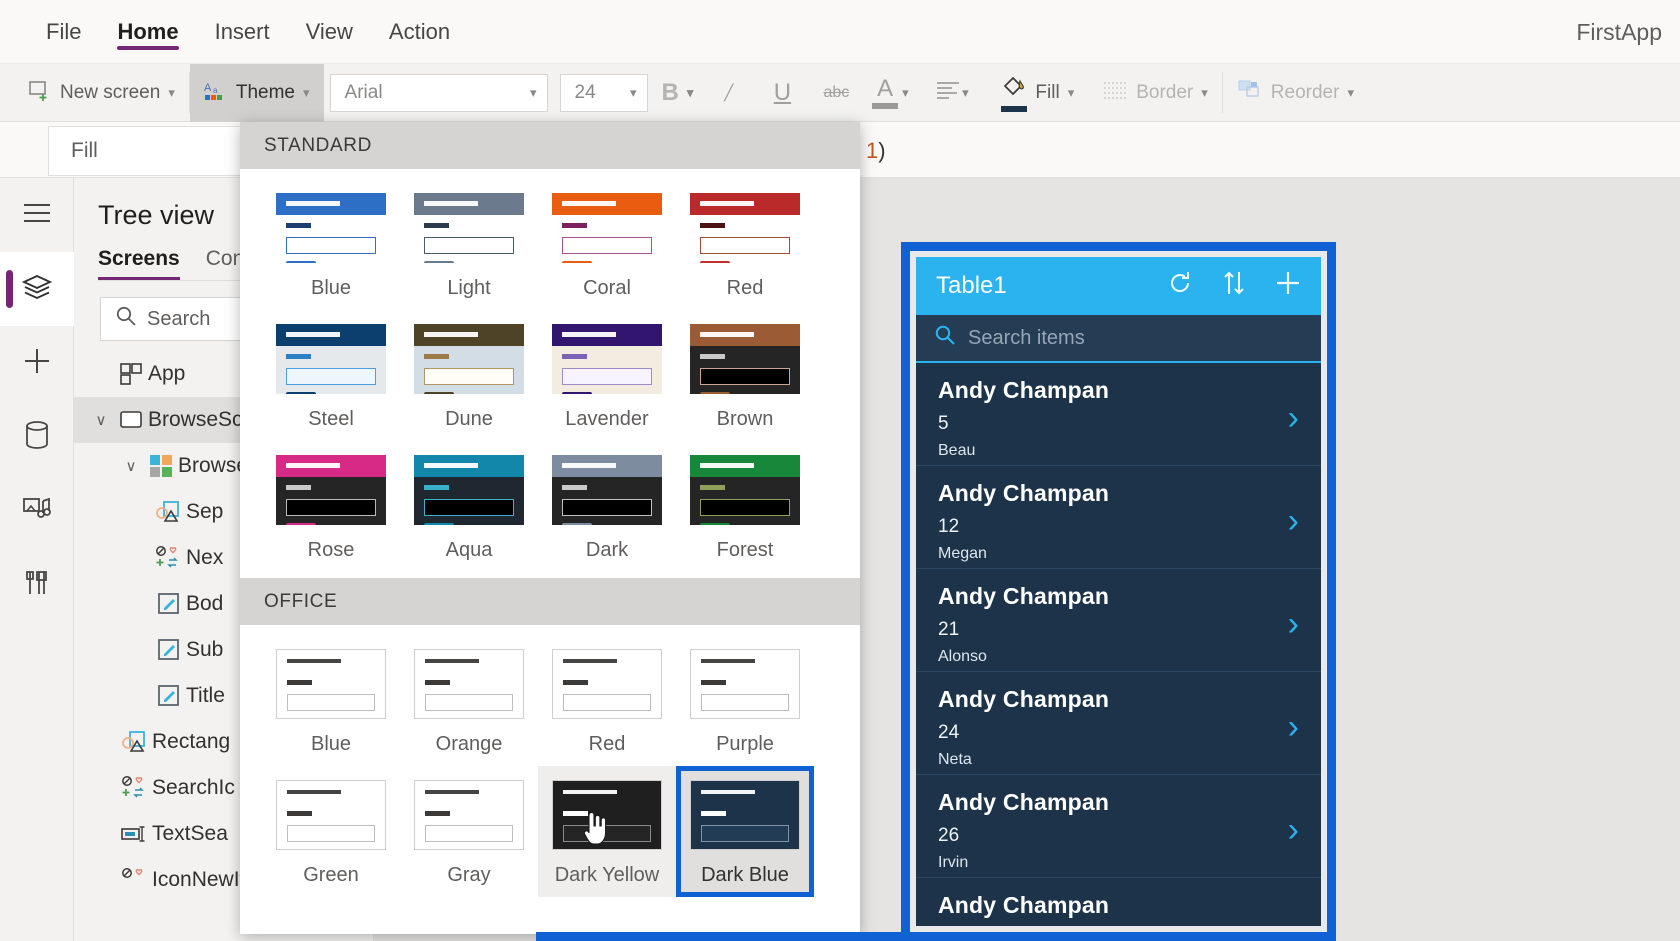  What do you see at coordinates (37, 511) in the screenshot?
I see `sidebar-item-media` at bounding box center [37, 511].